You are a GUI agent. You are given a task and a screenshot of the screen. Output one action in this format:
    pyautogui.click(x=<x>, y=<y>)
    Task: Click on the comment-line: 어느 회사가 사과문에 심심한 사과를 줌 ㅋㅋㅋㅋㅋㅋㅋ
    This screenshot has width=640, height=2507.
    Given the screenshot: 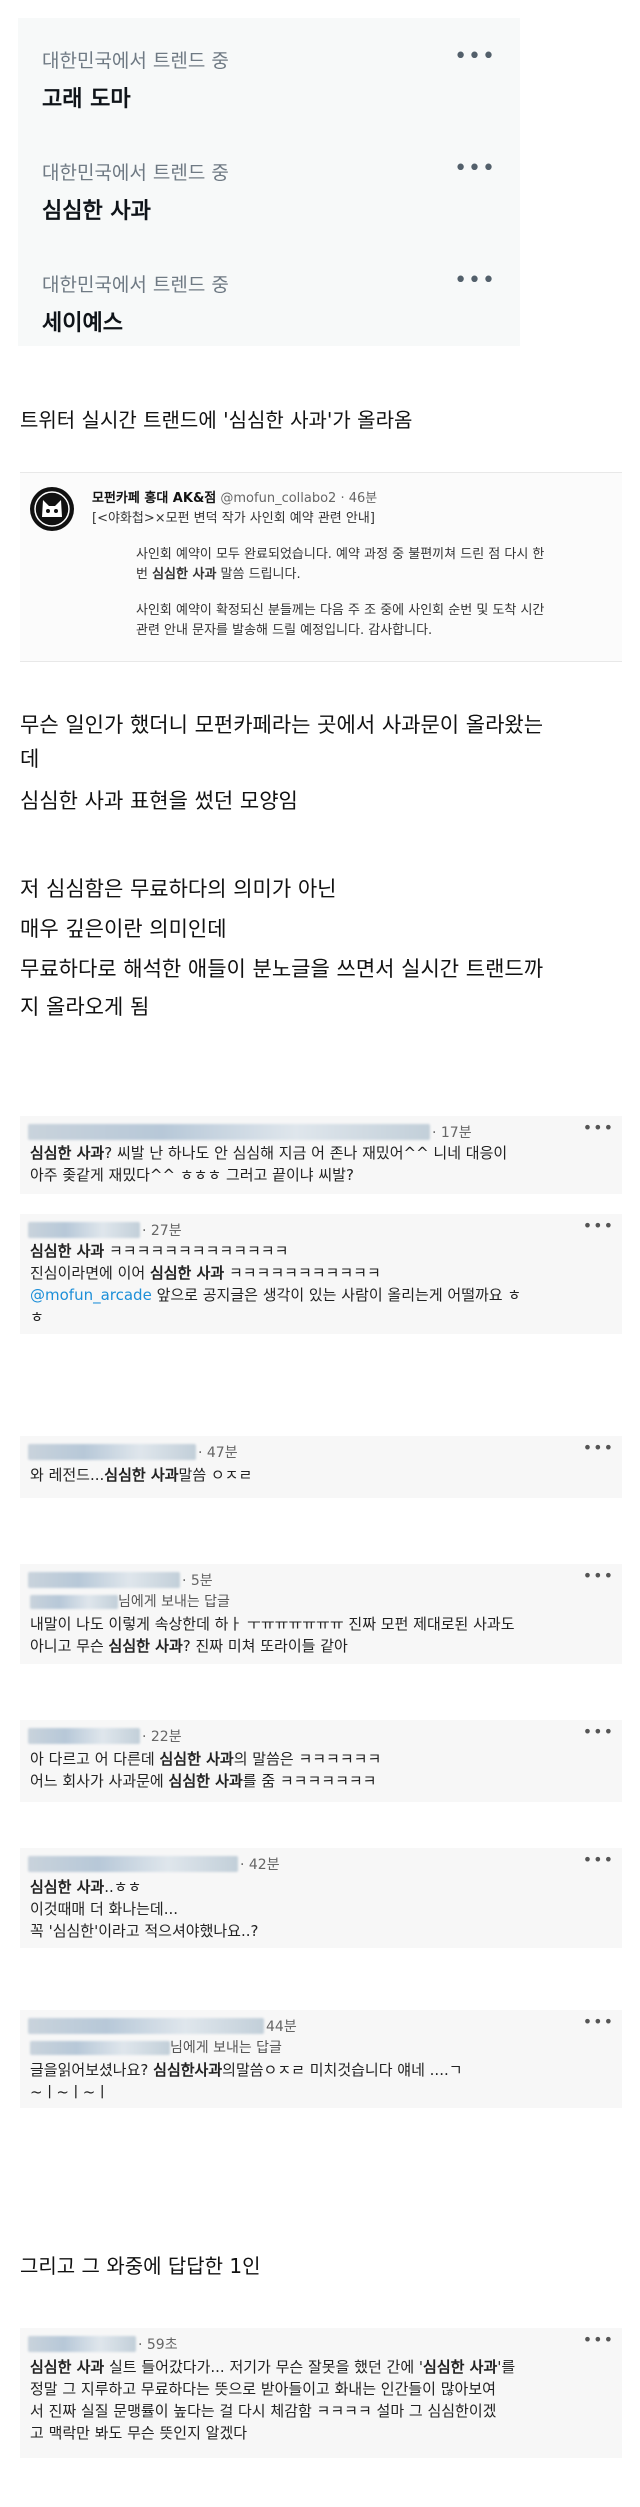 What is the action you would take?
    pyautogui.click(x=323, y=1781)
    